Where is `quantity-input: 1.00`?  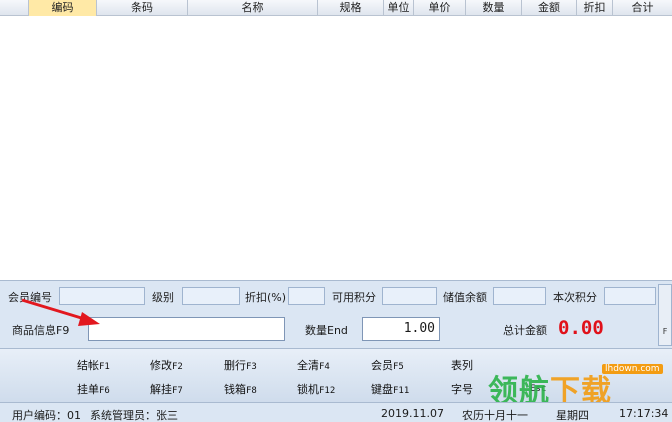
quantity-input: 1.00 is located at coordinates (401, 329).